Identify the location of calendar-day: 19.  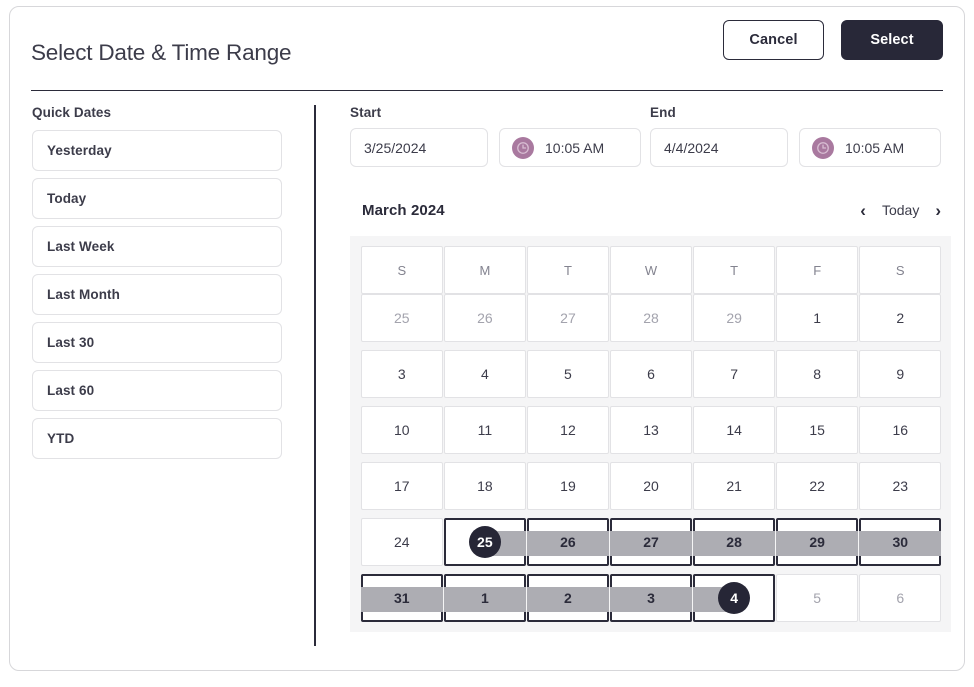
(568, 486).